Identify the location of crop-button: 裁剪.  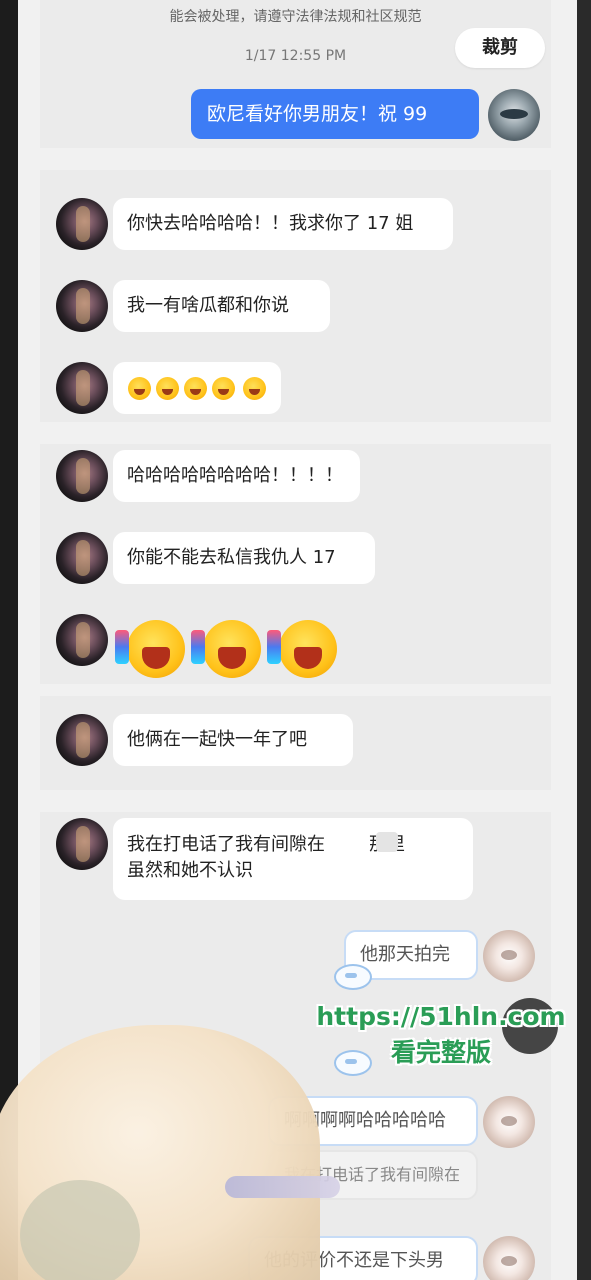
(500, 48).